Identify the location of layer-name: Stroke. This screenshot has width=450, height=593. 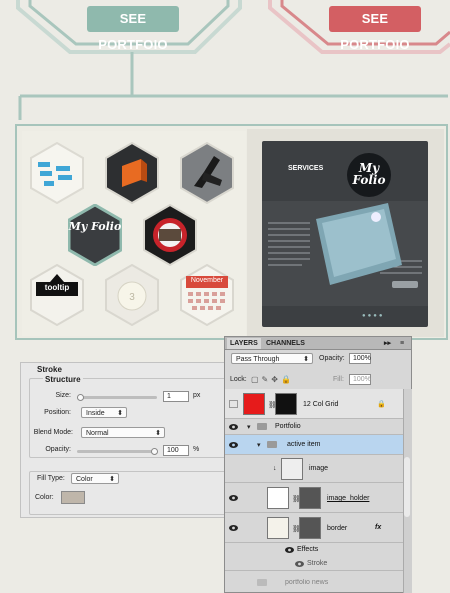
(317, 563).